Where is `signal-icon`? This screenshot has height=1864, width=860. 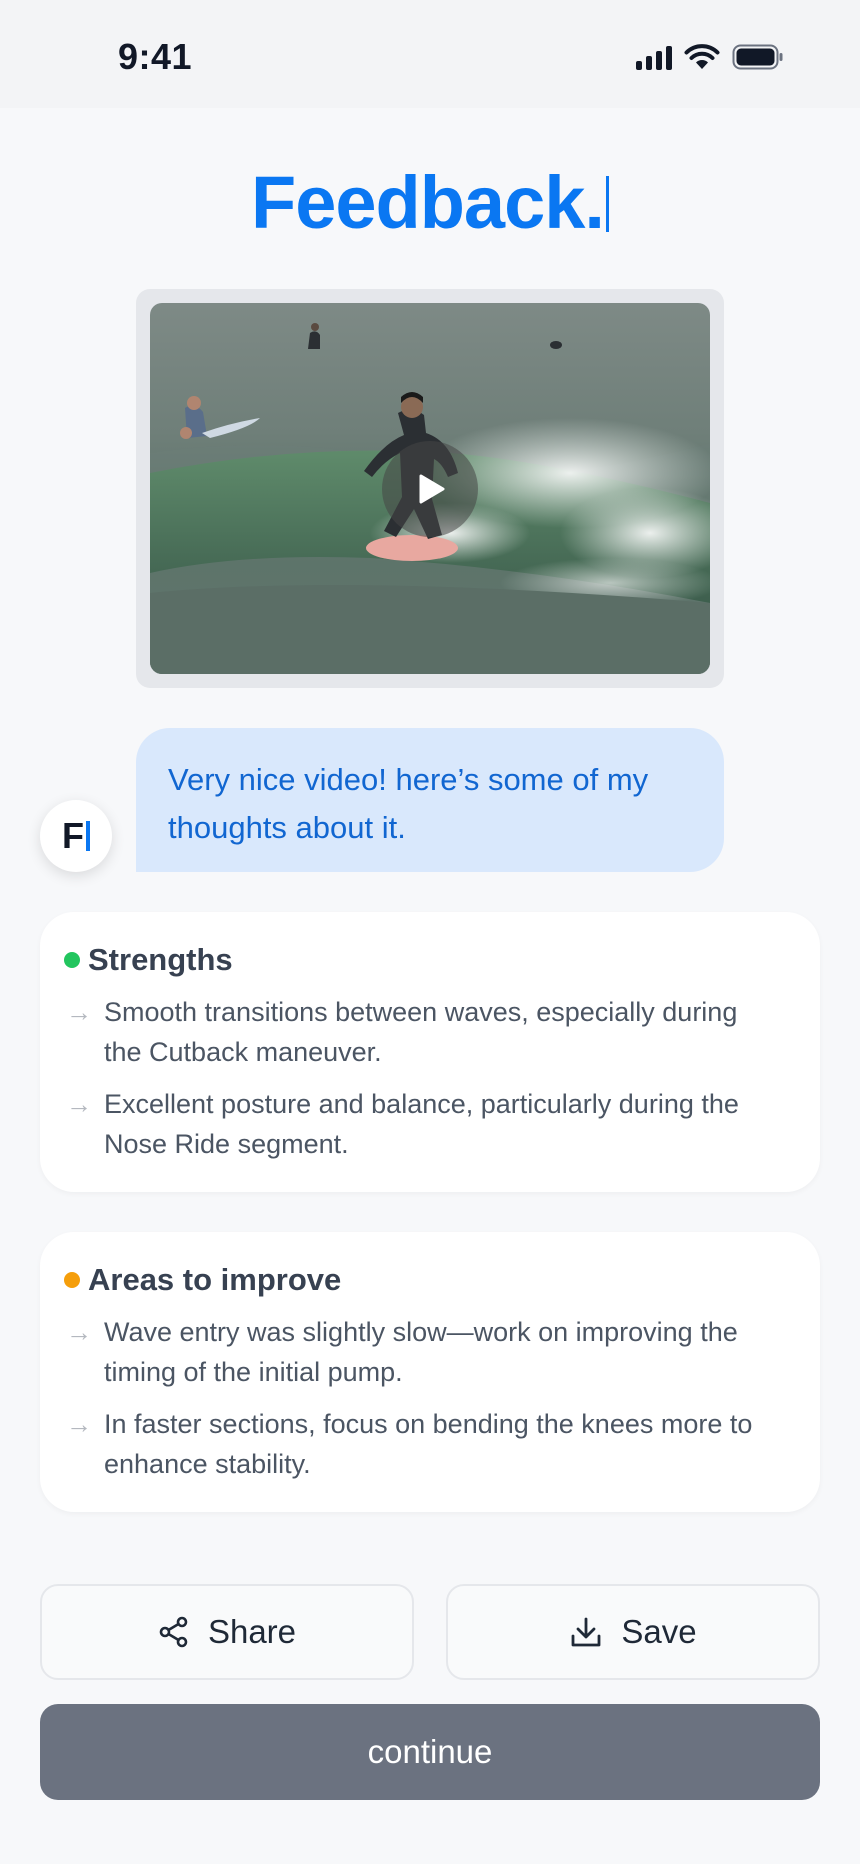 signal-icon is located at coordinates (654, 57).